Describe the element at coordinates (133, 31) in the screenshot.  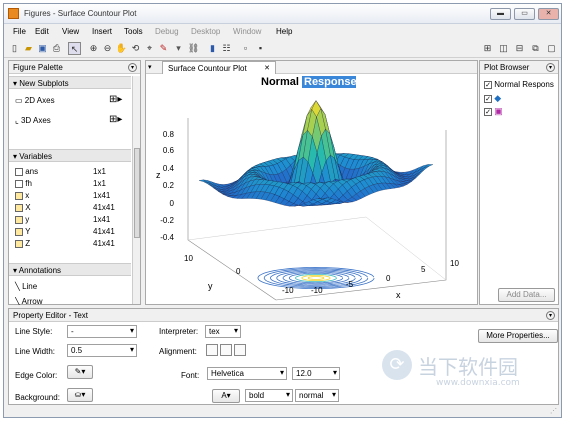
I see `menu-tools: Tools` at that location.